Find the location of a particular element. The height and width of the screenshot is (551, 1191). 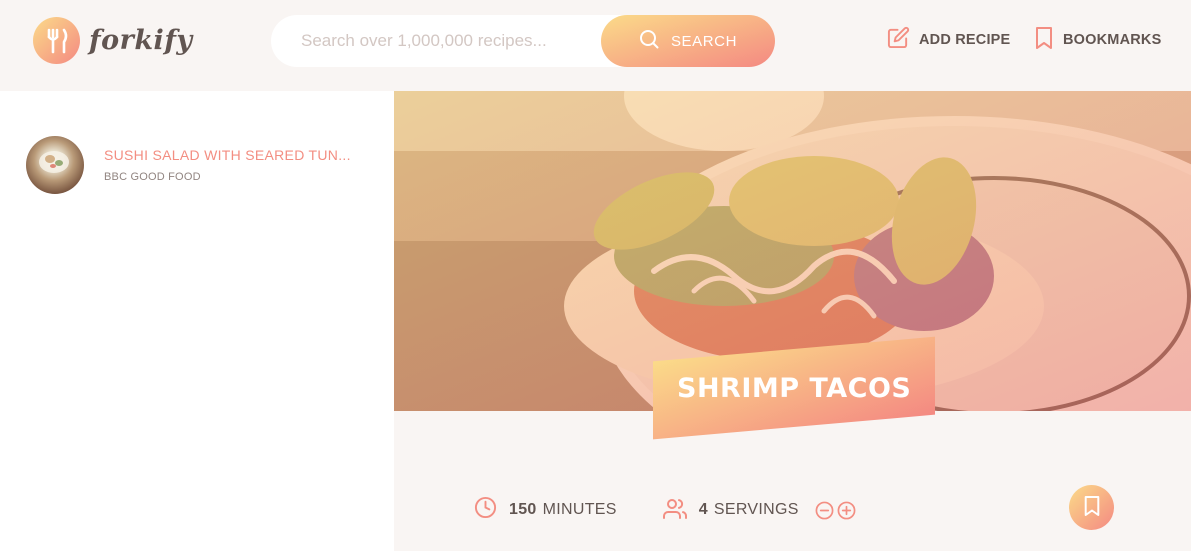

plus-circle-icon is located at coordinates (846, 510).